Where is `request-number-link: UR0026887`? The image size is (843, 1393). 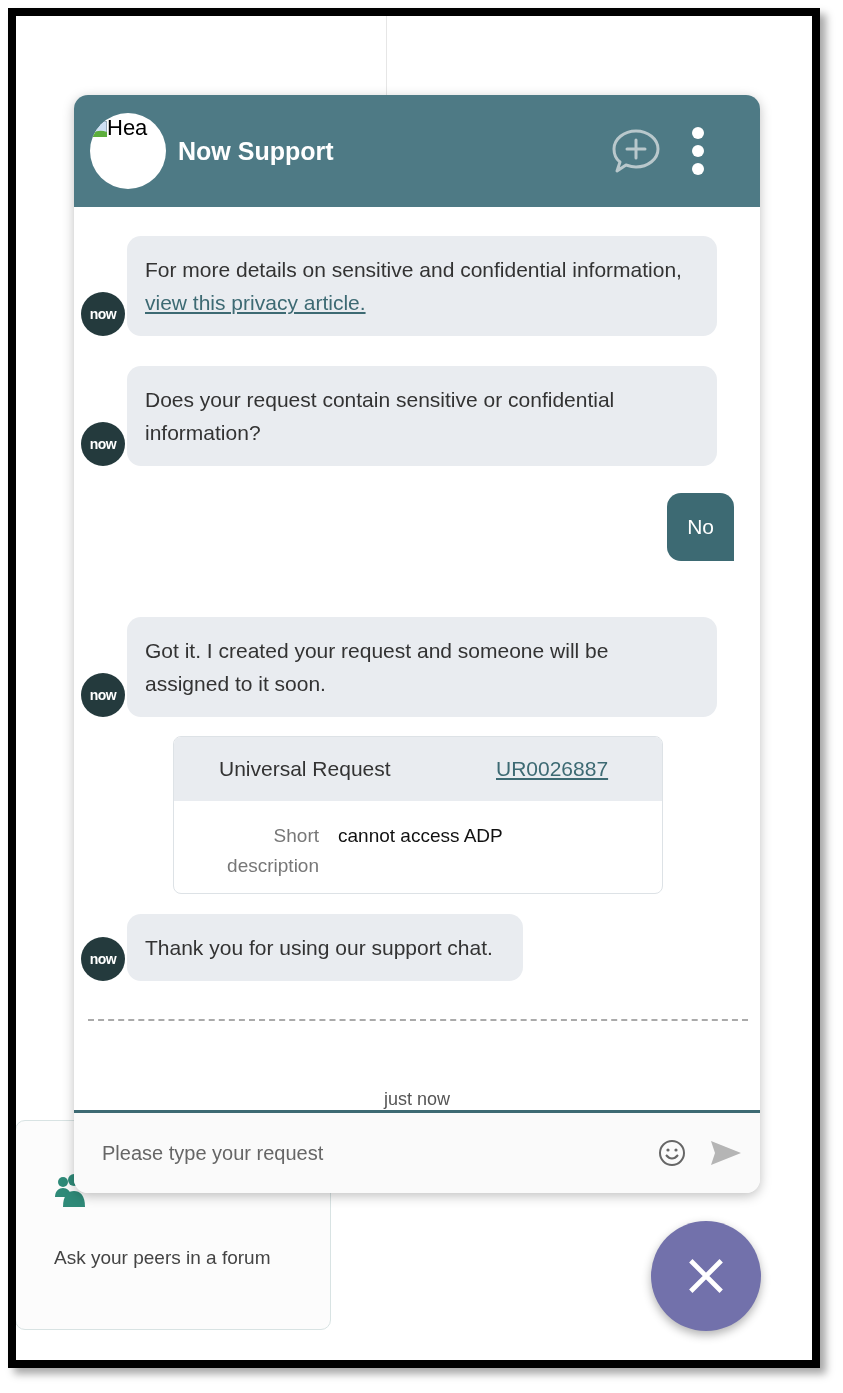
request-number-link: UR0026887 is located at coordinates (552, 769).